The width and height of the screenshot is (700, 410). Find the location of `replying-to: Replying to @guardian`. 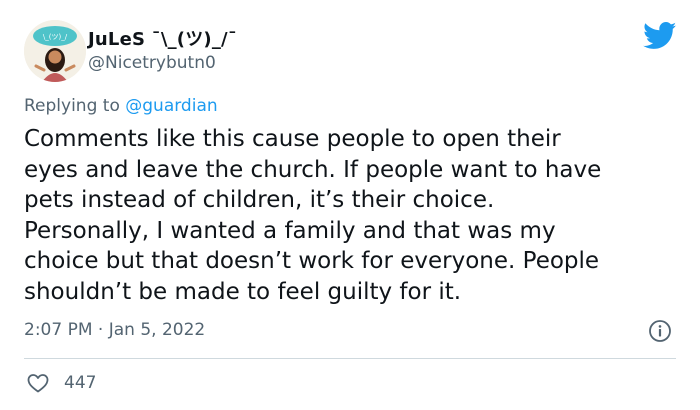

replying-to: Replying to @guardian is located at coordinates (121, 106).